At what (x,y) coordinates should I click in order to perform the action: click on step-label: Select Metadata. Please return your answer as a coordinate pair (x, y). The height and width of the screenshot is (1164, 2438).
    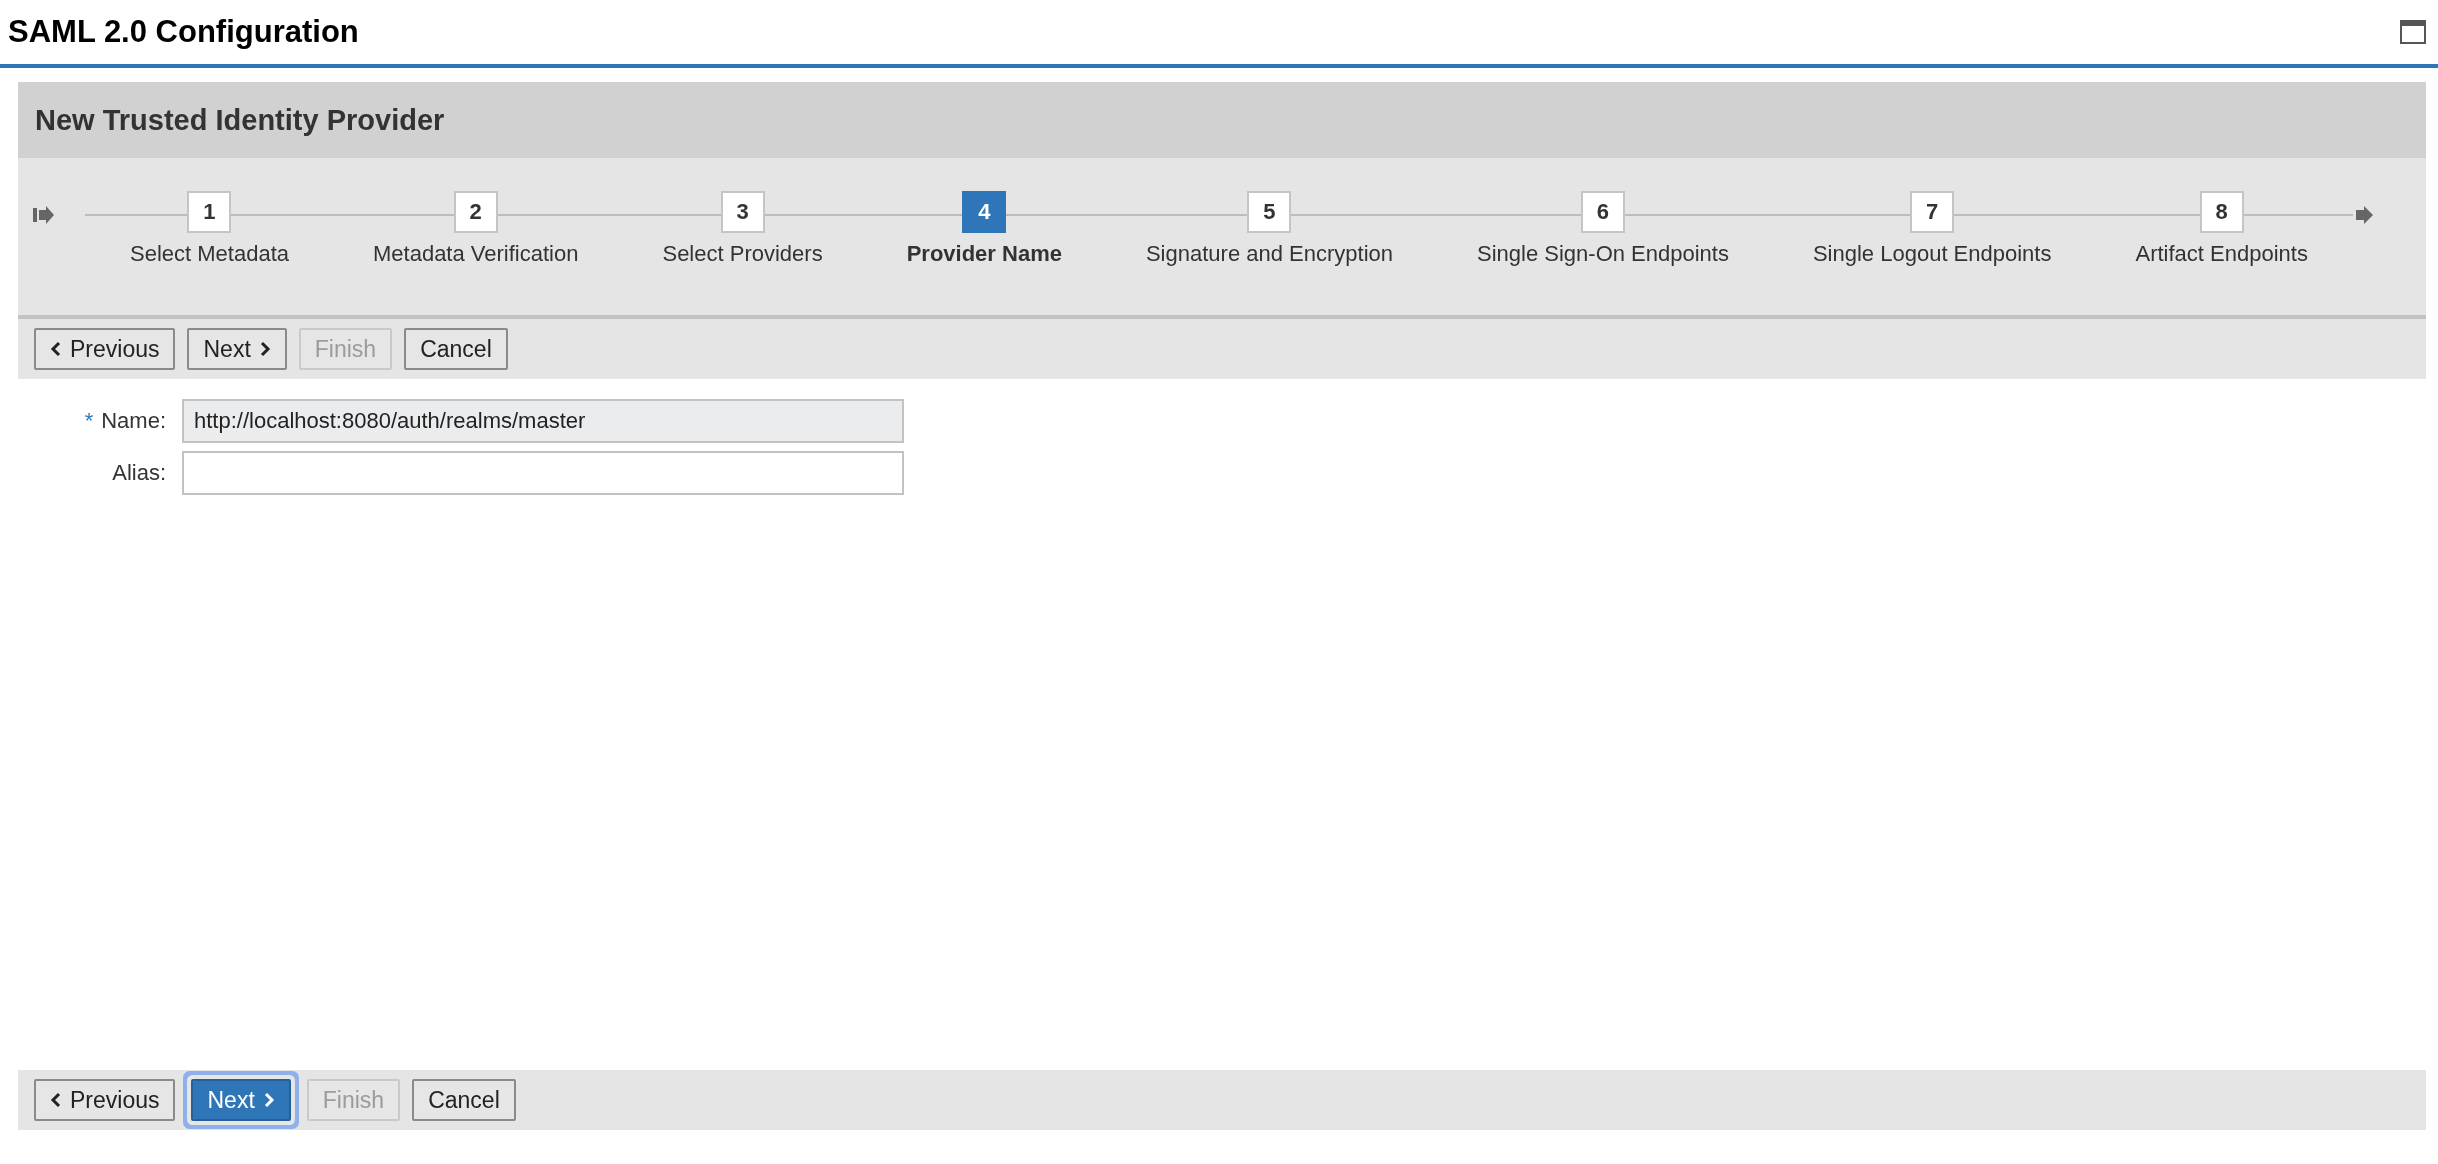
    Looking at the image, I should click on (209, 254).